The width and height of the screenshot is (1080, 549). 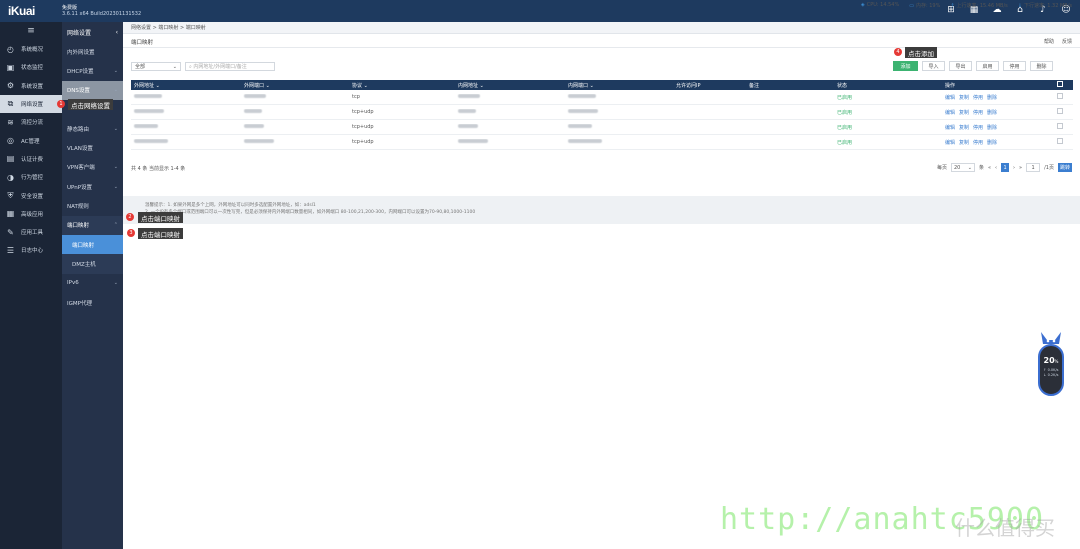 I want to click on table-row: tcp 已启用 编辑 复制 停用 删除, so click(x=602, y=97).